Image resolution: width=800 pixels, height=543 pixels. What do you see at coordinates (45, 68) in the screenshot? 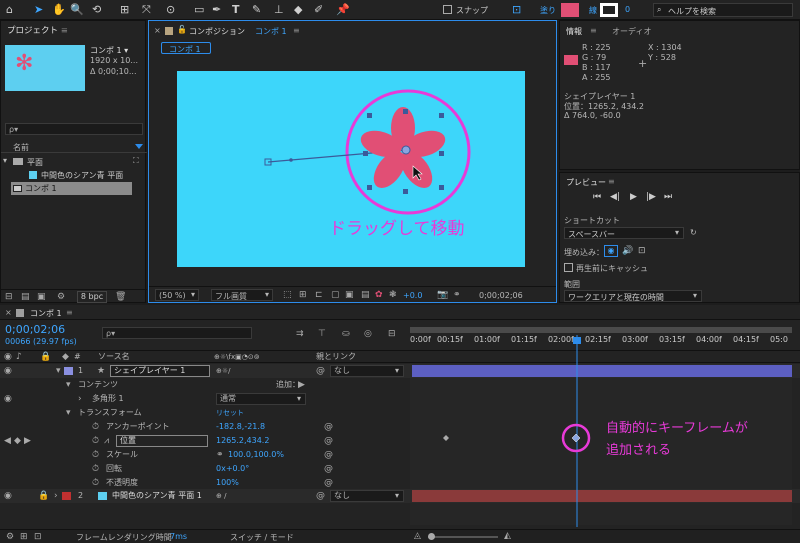
I see `project-thumbnail: ✻` at bounding box center [45, 68].